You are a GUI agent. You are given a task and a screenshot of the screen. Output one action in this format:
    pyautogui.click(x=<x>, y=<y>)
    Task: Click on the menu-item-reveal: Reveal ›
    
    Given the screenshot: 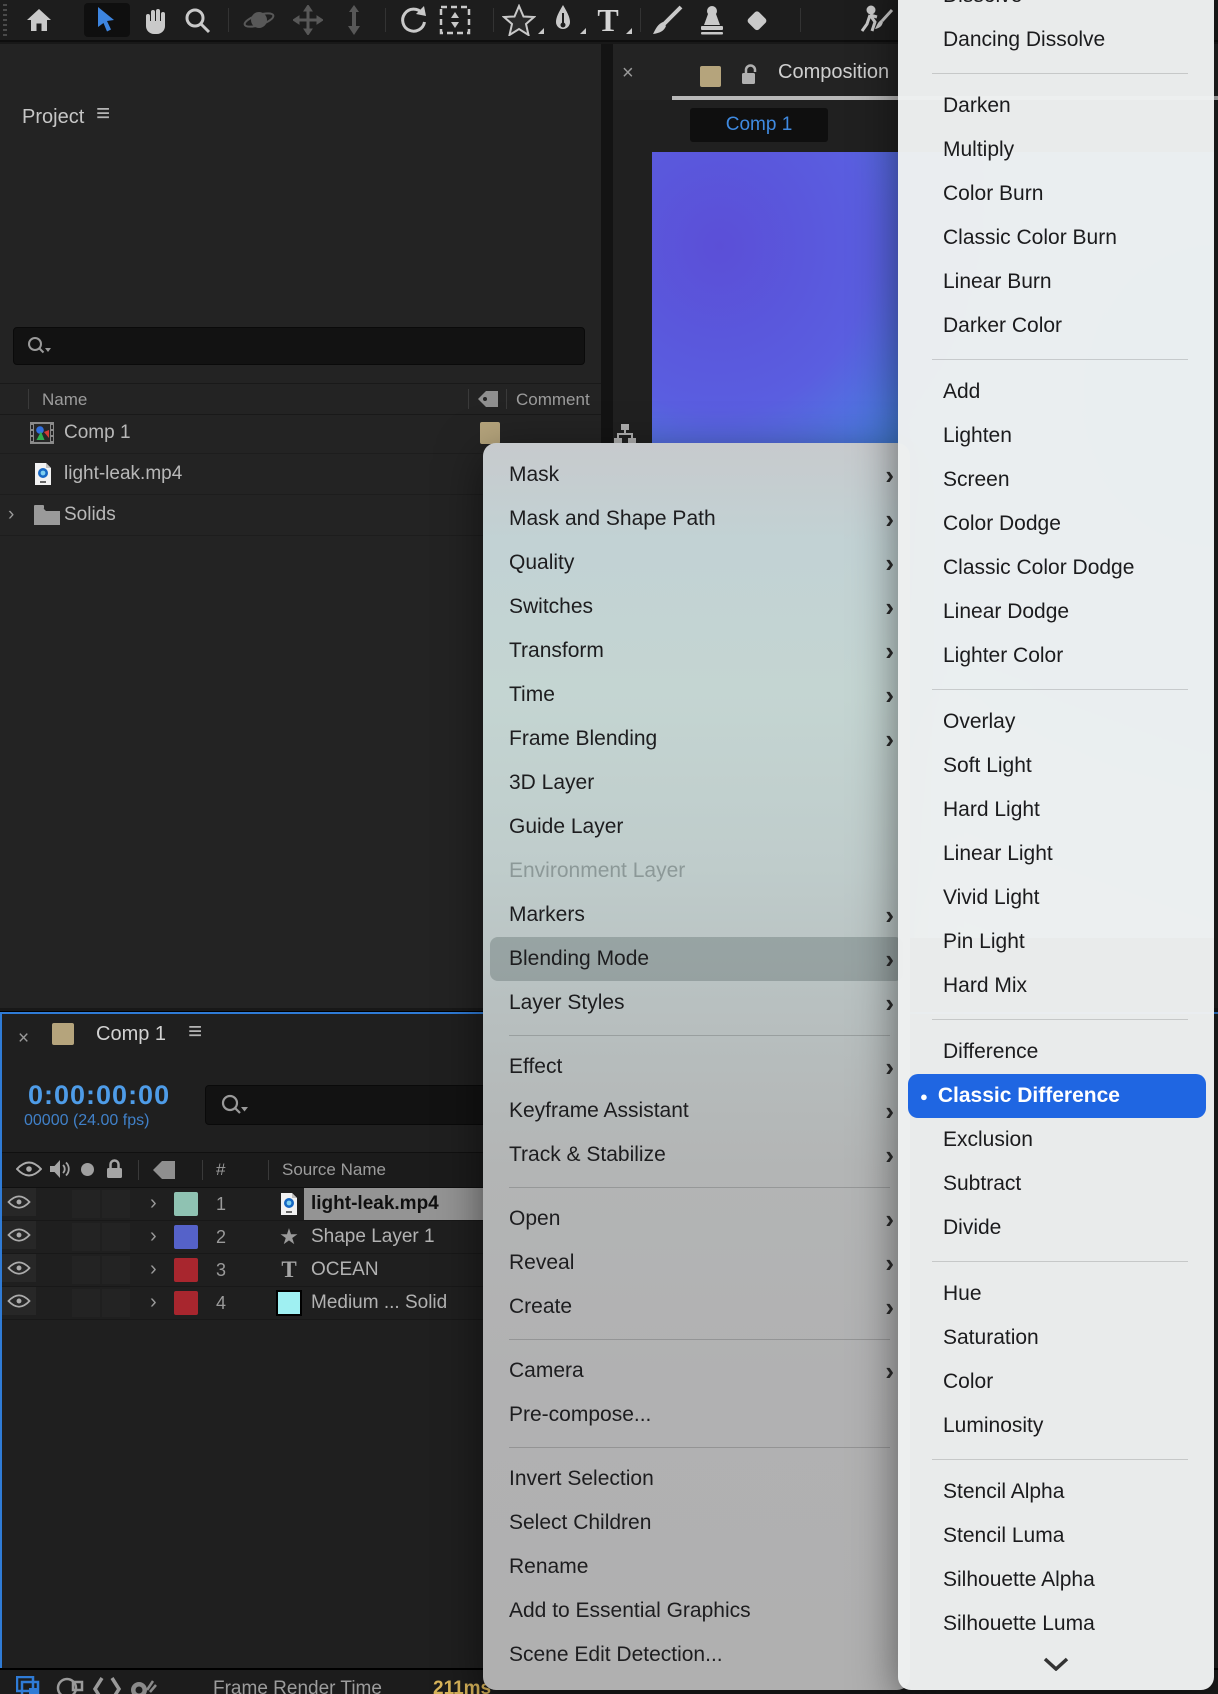 What is the action you would take?
    pyautogui.click(x=696, y=1263)
    